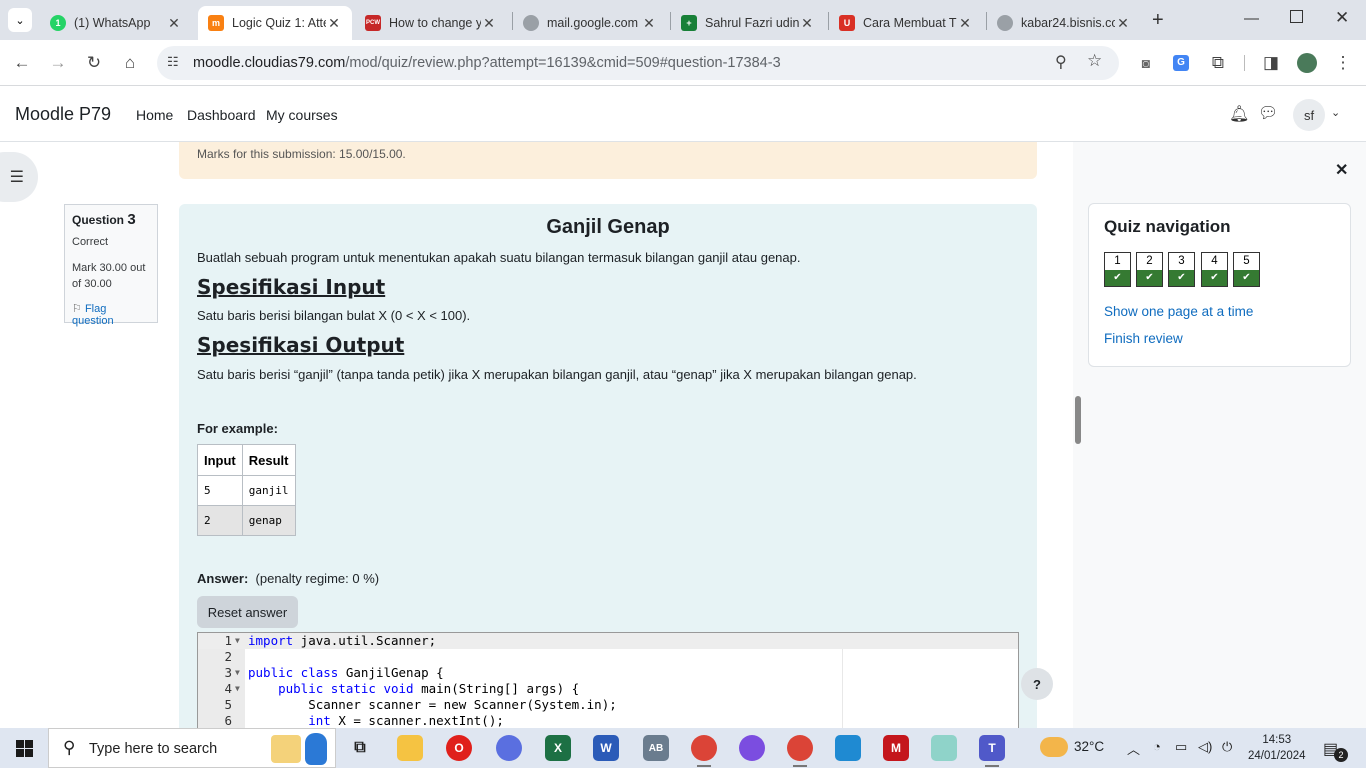 Image resolution: width=1366 pixels, height=768 pixels. Describe the element at coordinates (944, 748) in the screenshot. I see `notes-icon` at that location.